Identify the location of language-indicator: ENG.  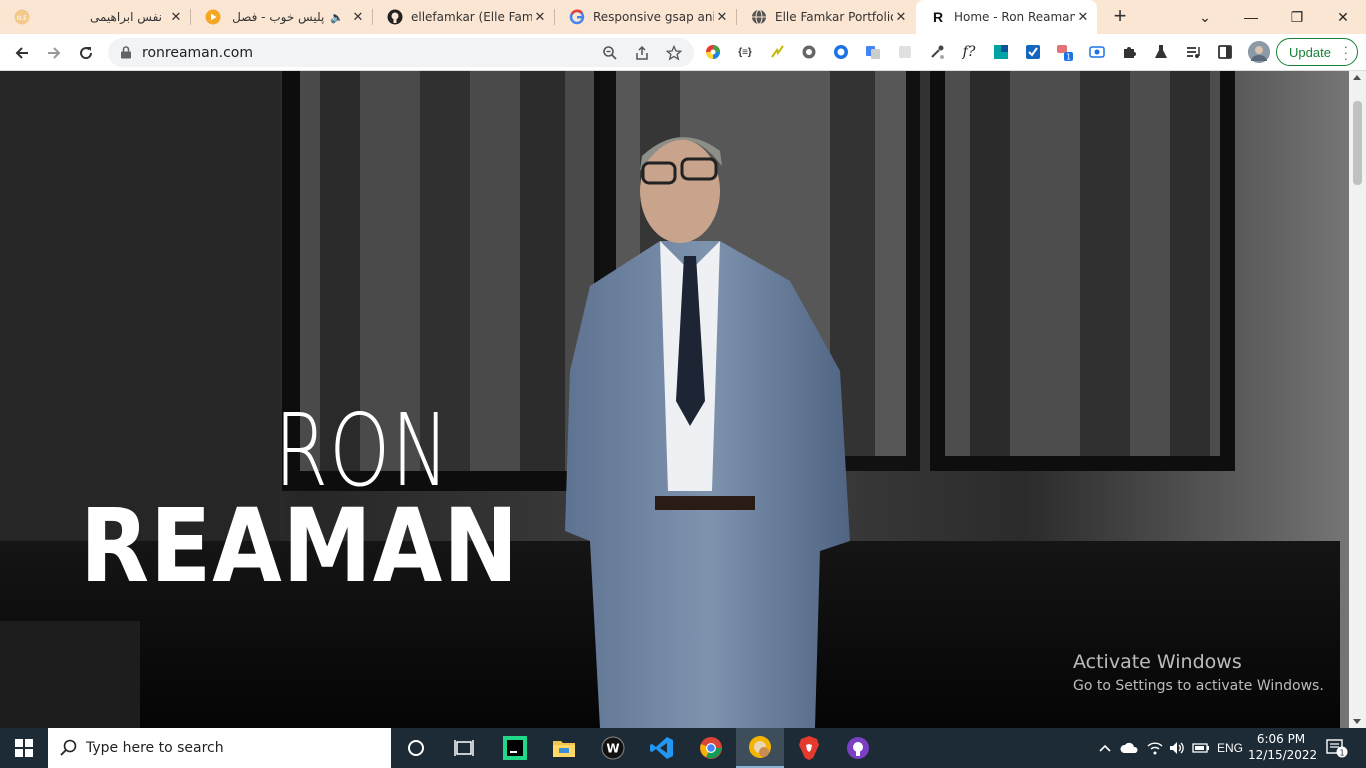
(1230, 748).